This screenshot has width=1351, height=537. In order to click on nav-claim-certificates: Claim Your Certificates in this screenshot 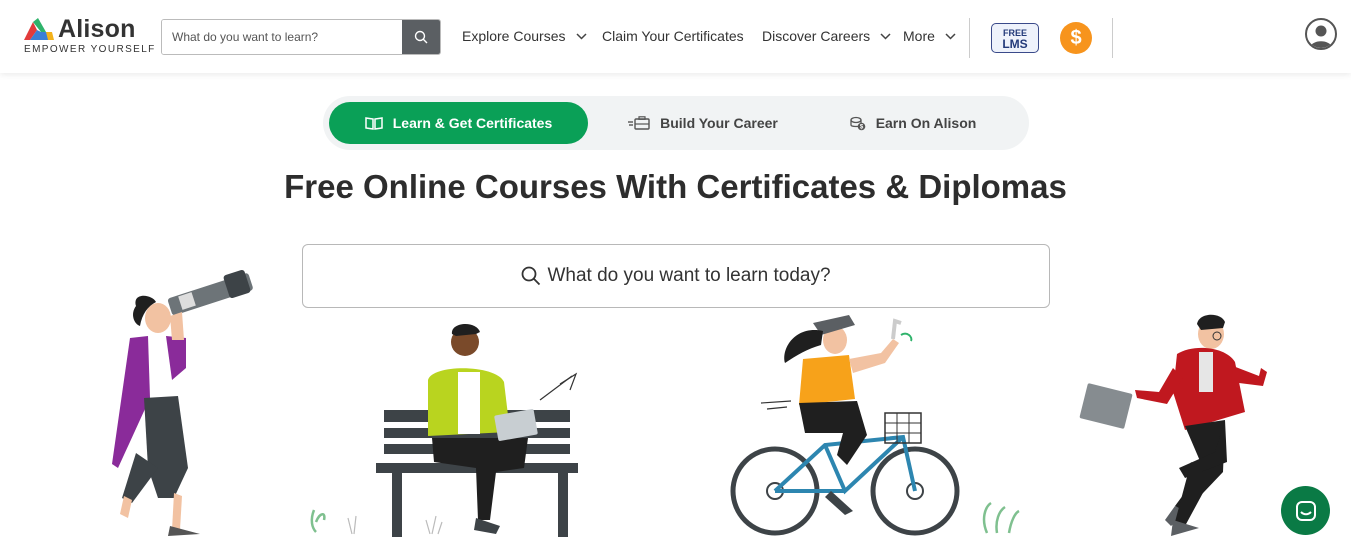, I will do `click(673, 36)`.